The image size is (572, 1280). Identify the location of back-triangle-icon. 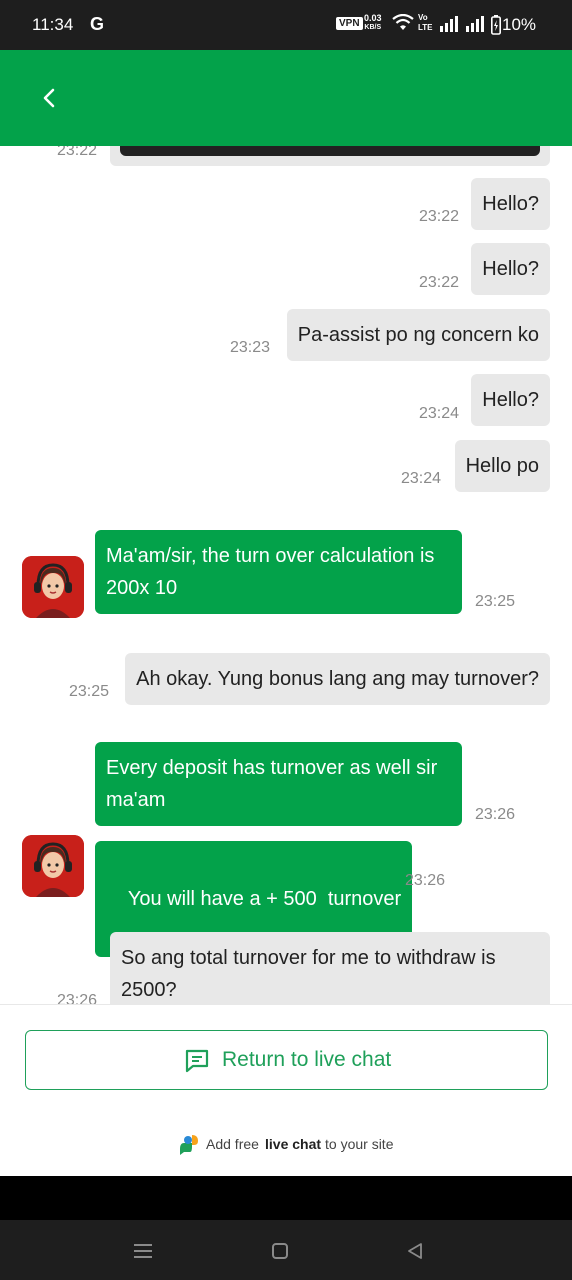
(415, 1251).